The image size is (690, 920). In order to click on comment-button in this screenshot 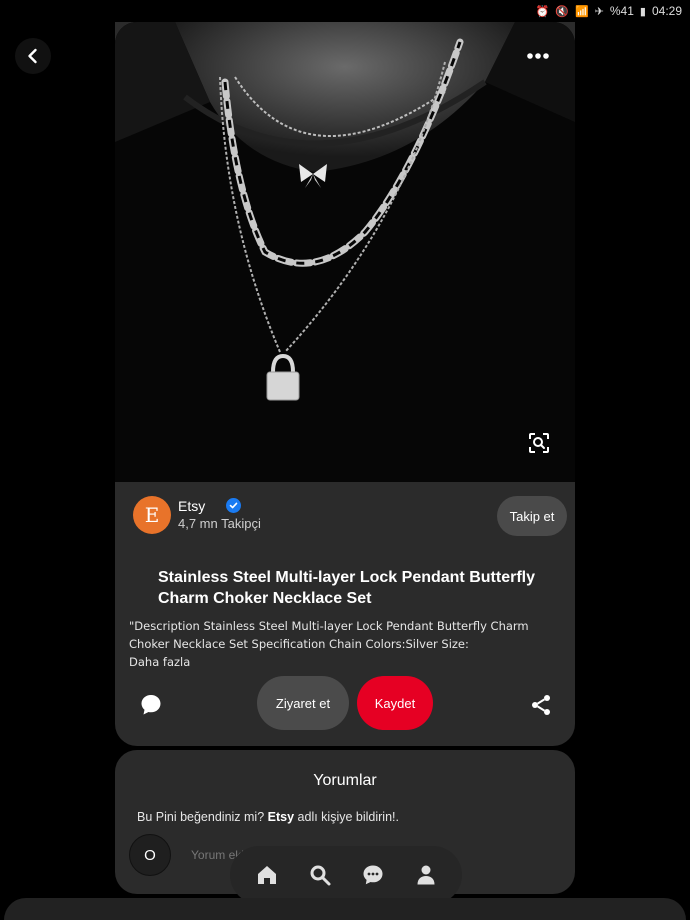, I will do `click(151, 705)`.